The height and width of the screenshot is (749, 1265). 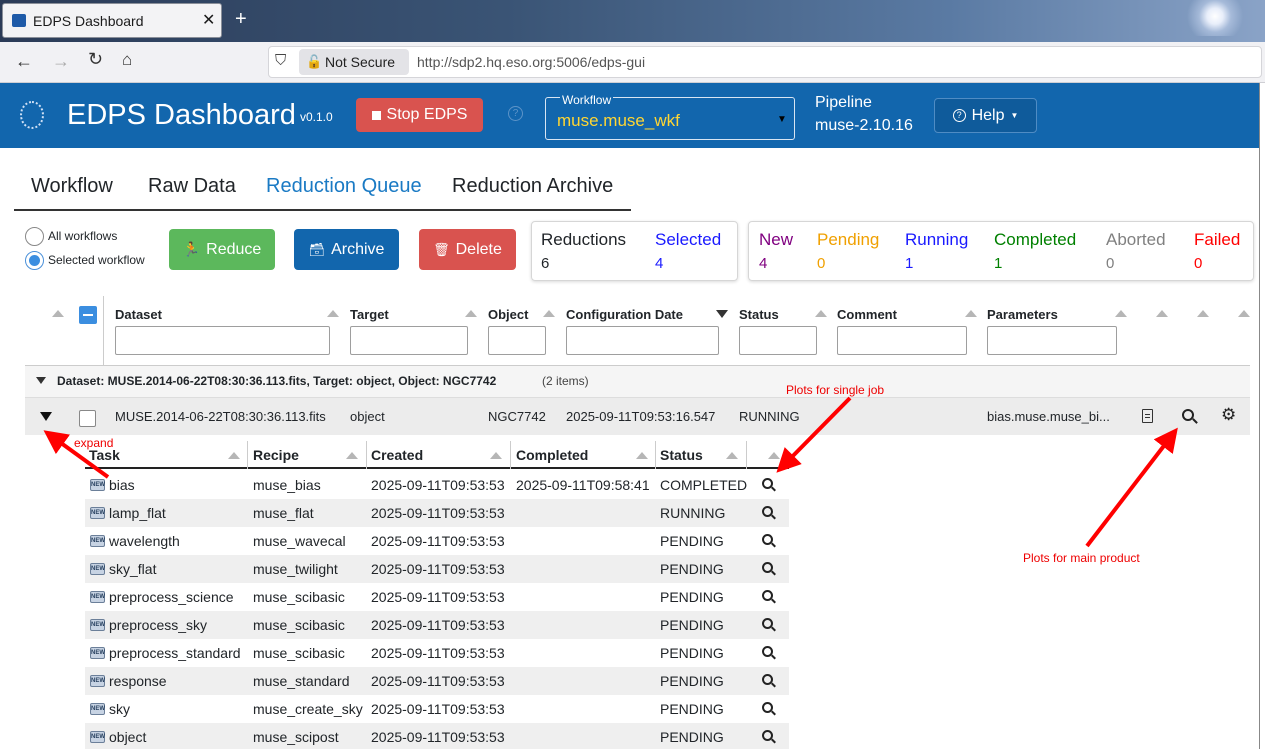 I want to click on arrow-single-job, so click(x=814, y=434).